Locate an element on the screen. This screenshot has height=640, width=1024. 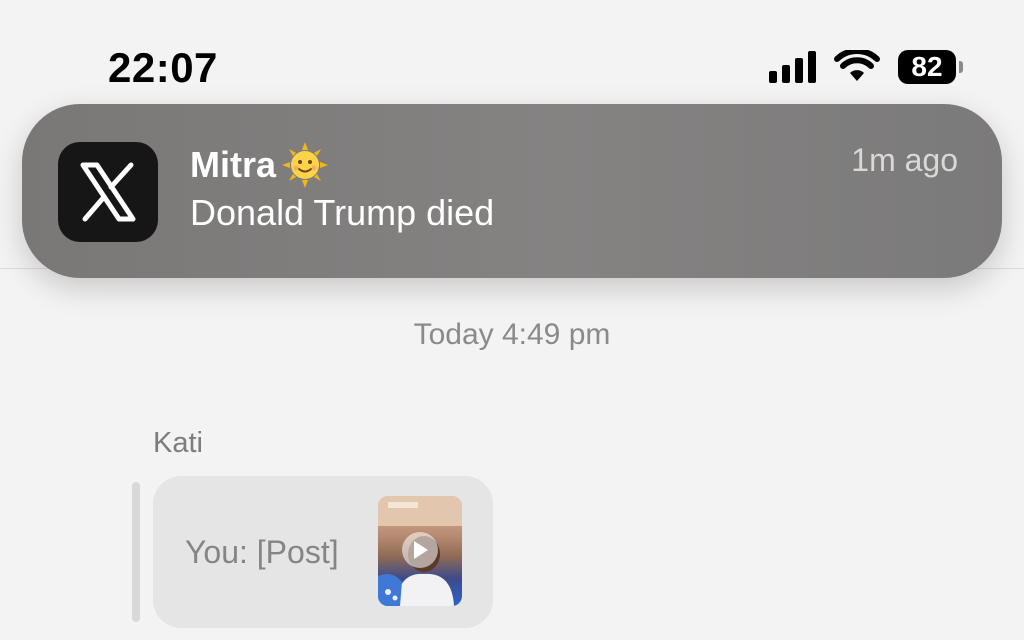
message-sender-name: Kati is located at coordinates (178, 443).